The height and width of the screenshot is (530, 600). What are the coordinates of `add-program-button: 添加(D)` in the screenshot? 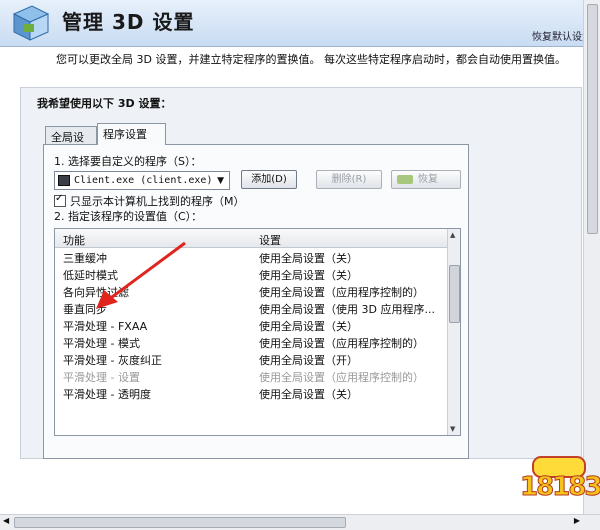 It's located at (269, 179).